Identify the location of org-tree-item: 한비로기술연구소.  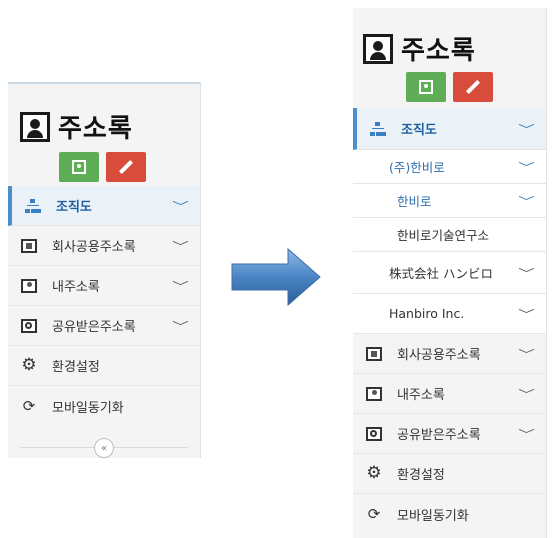
(449, 235).